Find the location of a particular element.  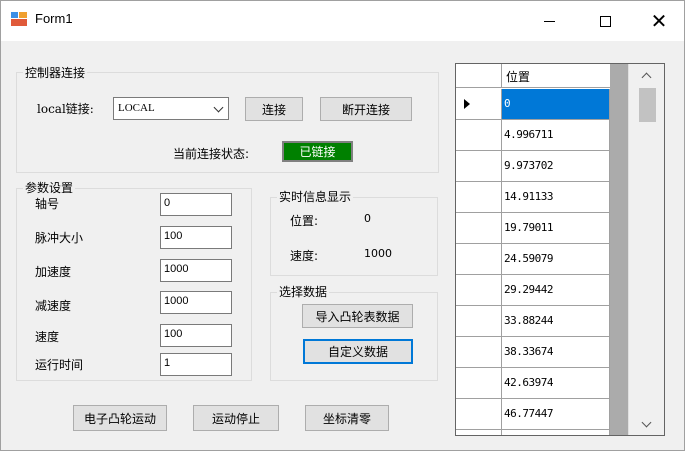

position-column-header: 位置 is located at coordinates (518, 76).